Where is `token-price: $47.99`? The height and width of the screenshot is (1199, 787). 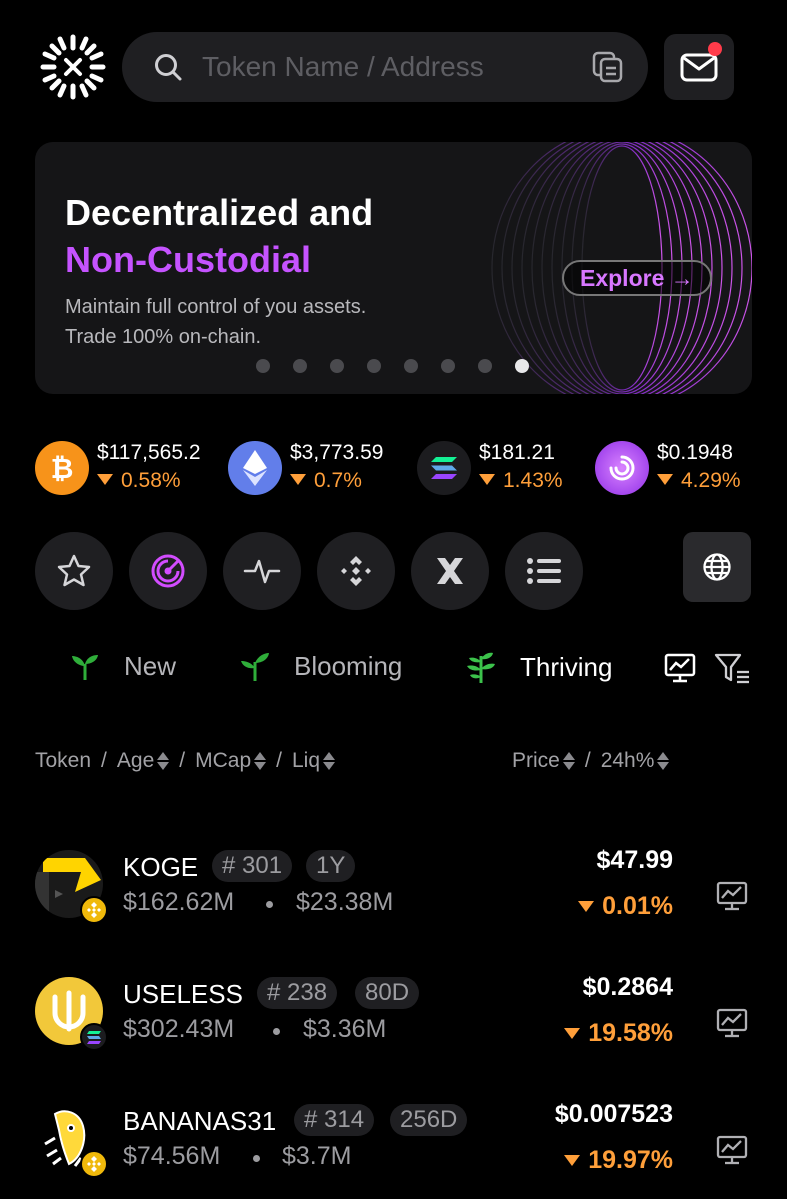 token-price: $47.99 is located at coordinates (634, 860).